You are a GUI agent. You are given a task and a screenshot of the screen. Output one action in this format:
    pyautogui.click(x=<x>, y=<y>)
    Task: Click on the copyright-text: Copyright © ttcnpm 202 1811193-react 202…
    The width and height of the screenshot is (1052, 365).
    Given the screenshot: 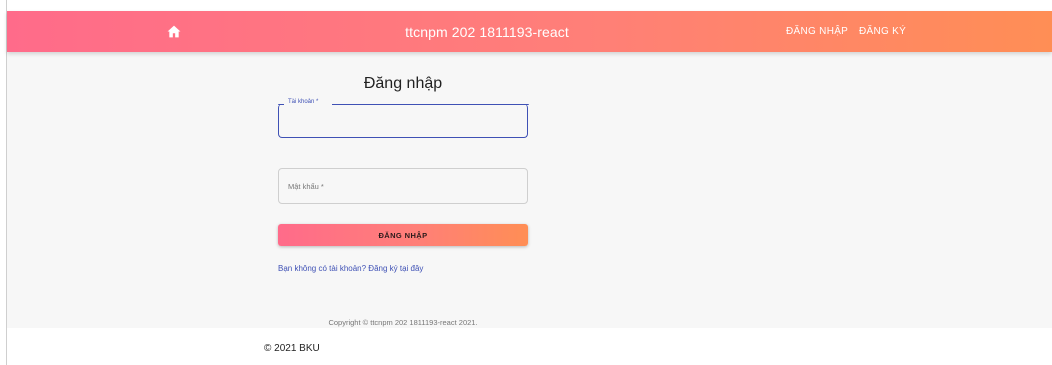 What is the action you would take?
    pyautogui.click(x=403, y=322)
    